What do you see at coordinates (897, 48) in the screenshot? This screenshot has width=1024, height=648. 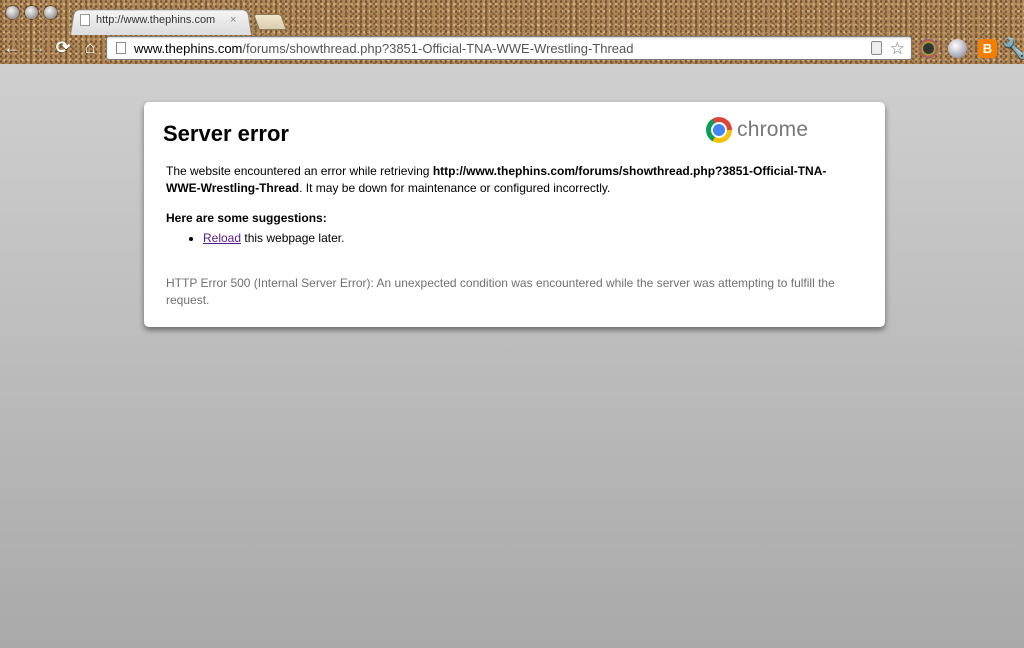 I see `star-icon: ☆` at bounding box center [897, 48].